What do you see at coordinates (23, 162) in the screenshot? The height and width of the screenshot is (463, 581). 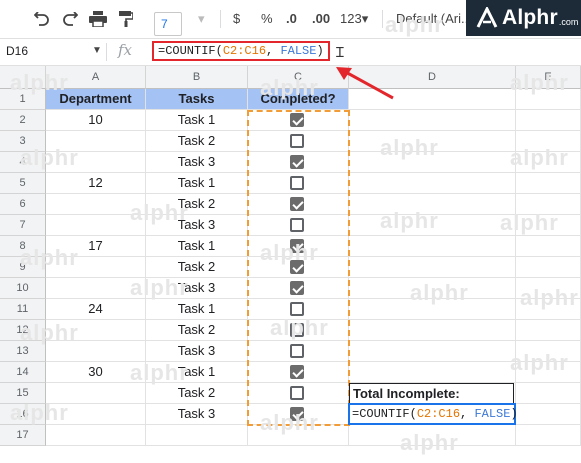 I see `row-header: 4` at bounding box center [23, 162].